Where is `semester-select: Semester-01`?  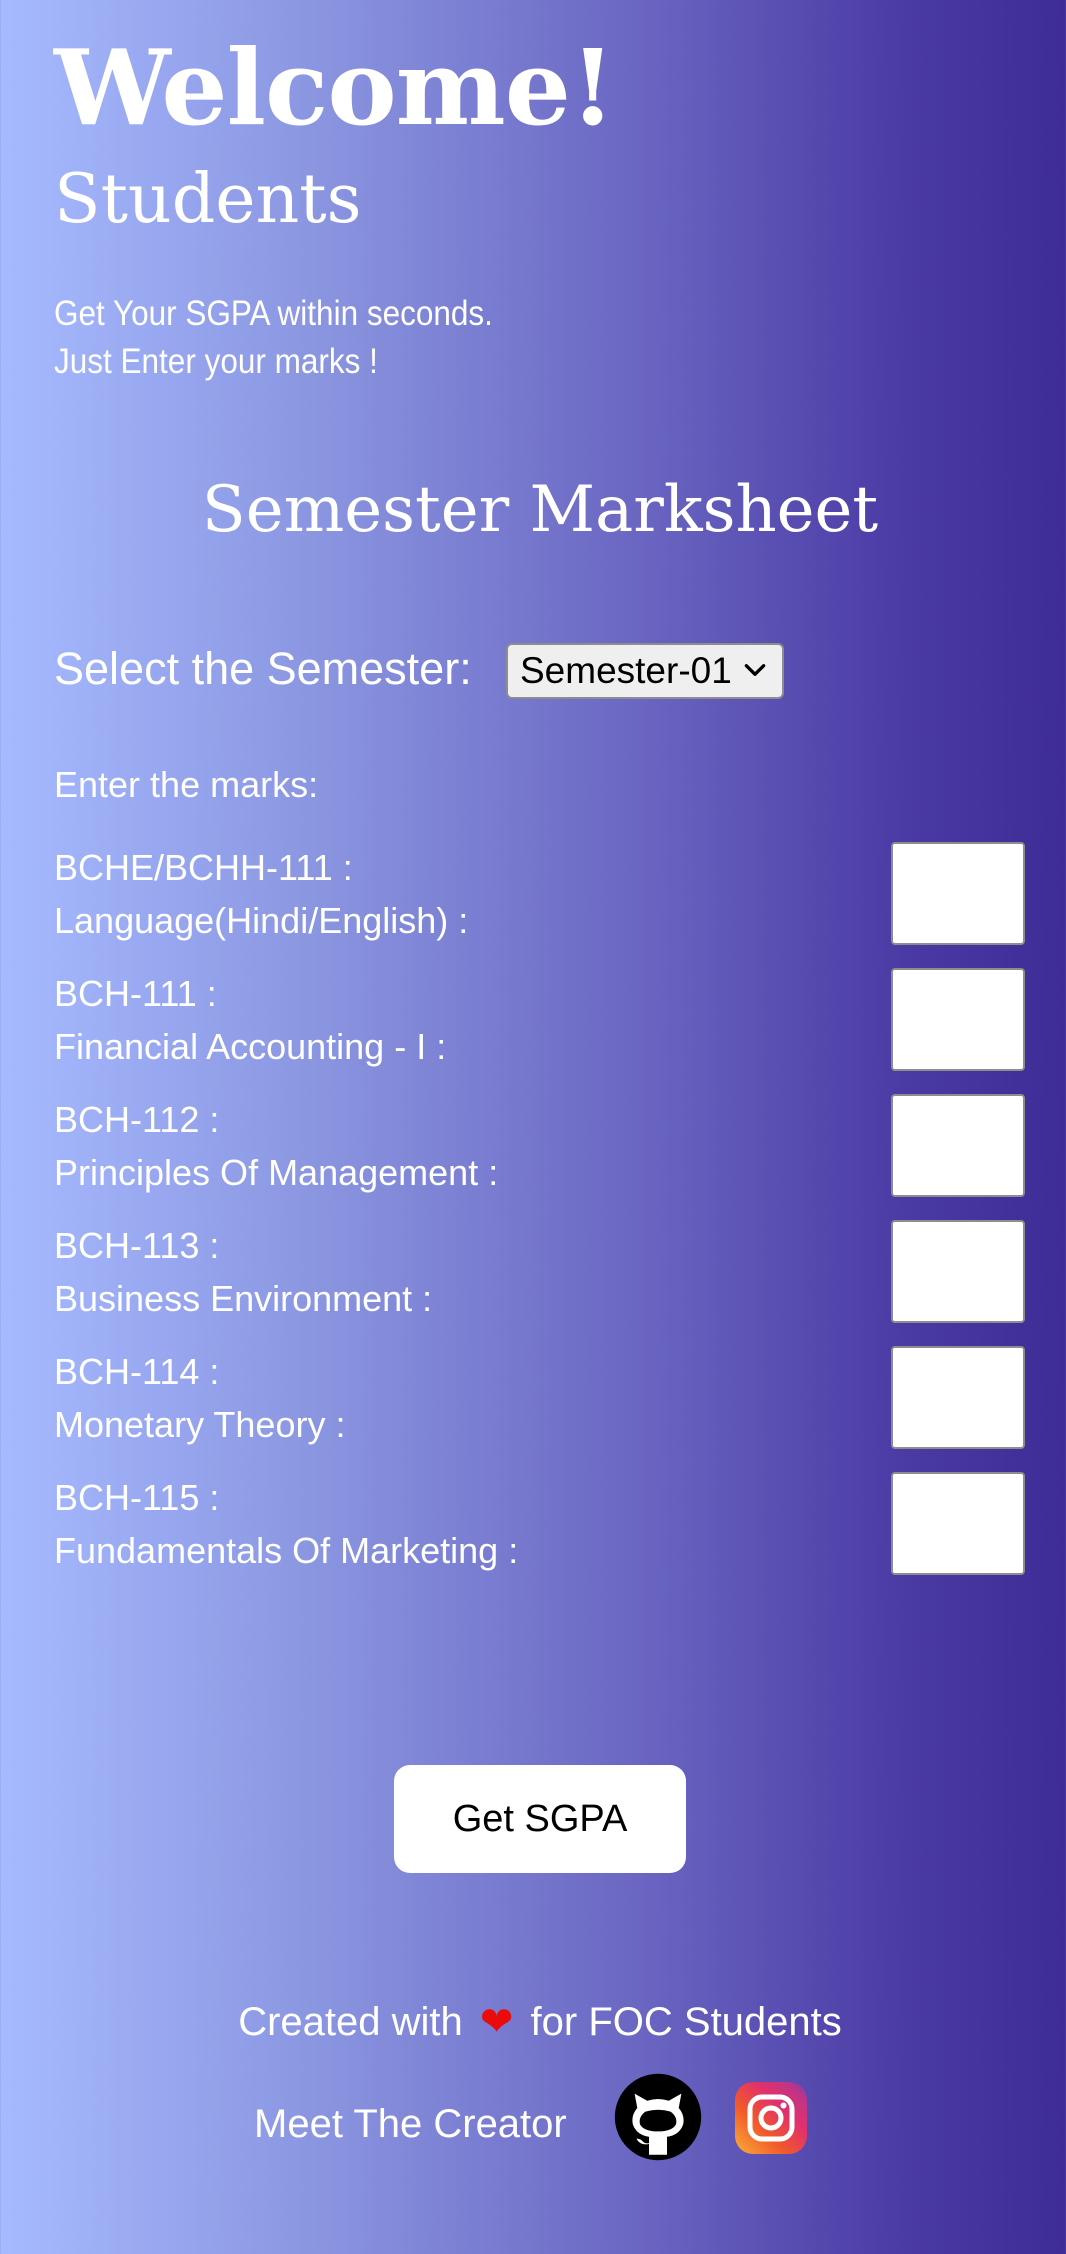
semester-select: Semester-01 is located at coordinates (645, 671).